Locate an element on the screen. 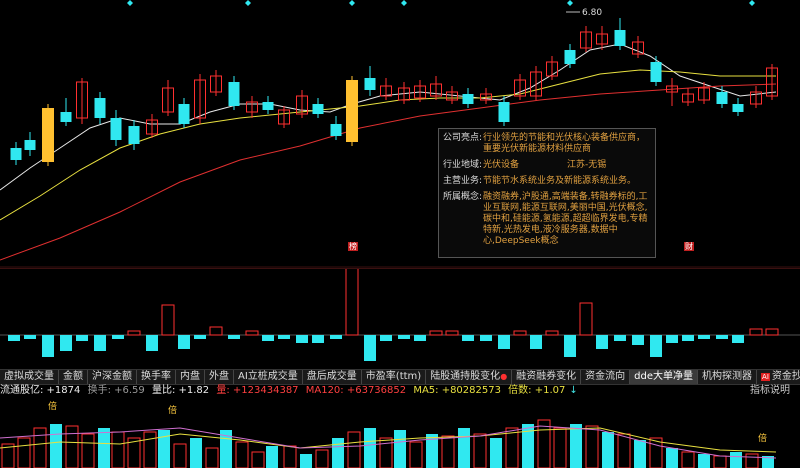  tt-value: 行业领先的节能和光伏核心装备供应商，重要光伏新能源材料供应商 is located at coordinates (564, 143).